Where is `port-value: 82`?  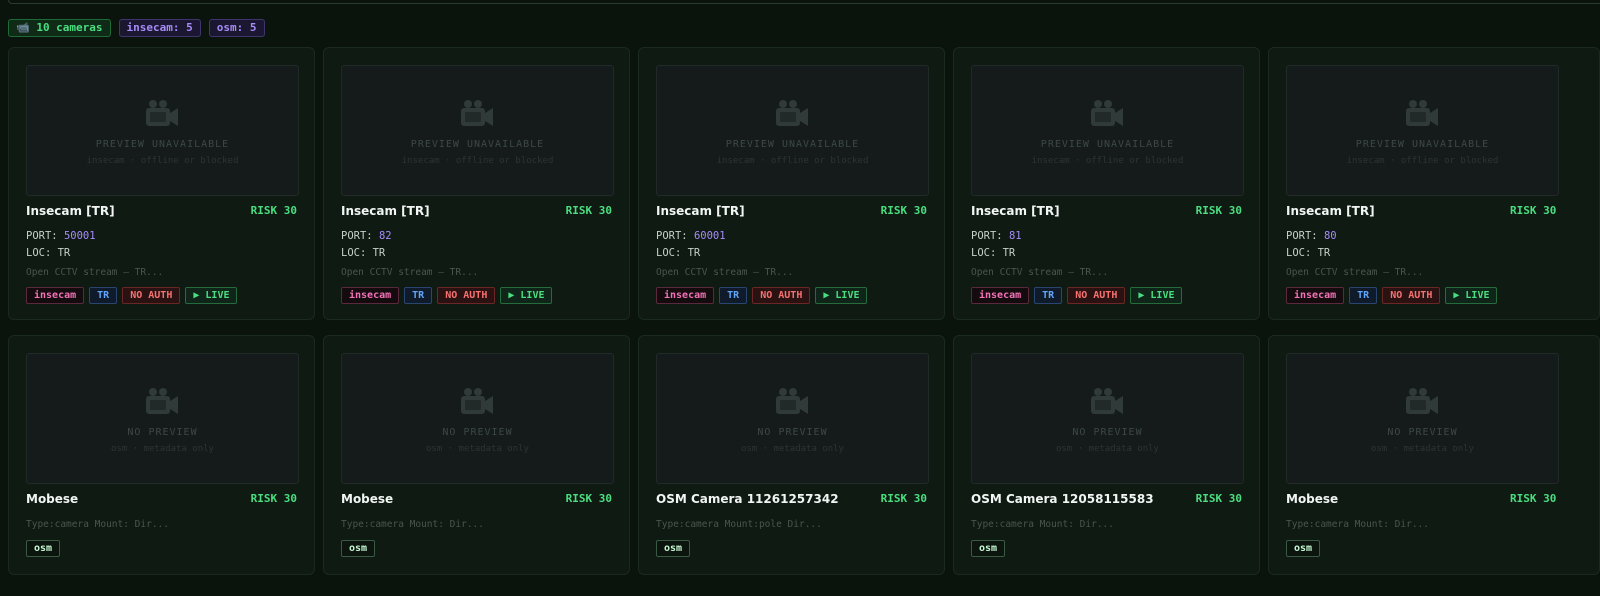 port-value: 82 is located at coordinates (385, 236).